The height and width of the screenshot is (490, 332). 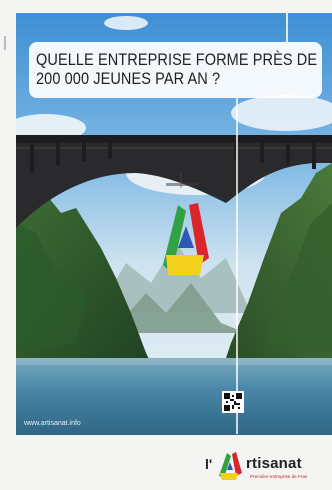 What do you see at coordinates (287, 27) in the screenshot?
I see `fold-line-top` at bounding box center [287, 27].